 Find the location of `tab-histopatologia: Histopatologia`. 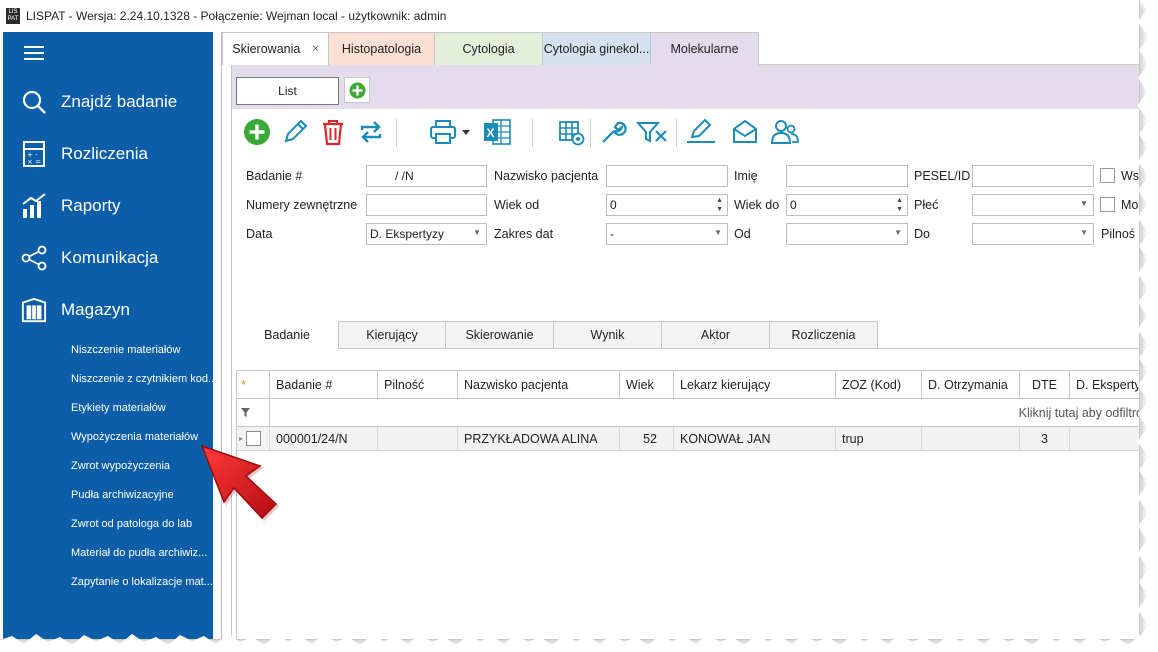

tab-histopatologia: Histopatologia is located at coordinates (381, 48).